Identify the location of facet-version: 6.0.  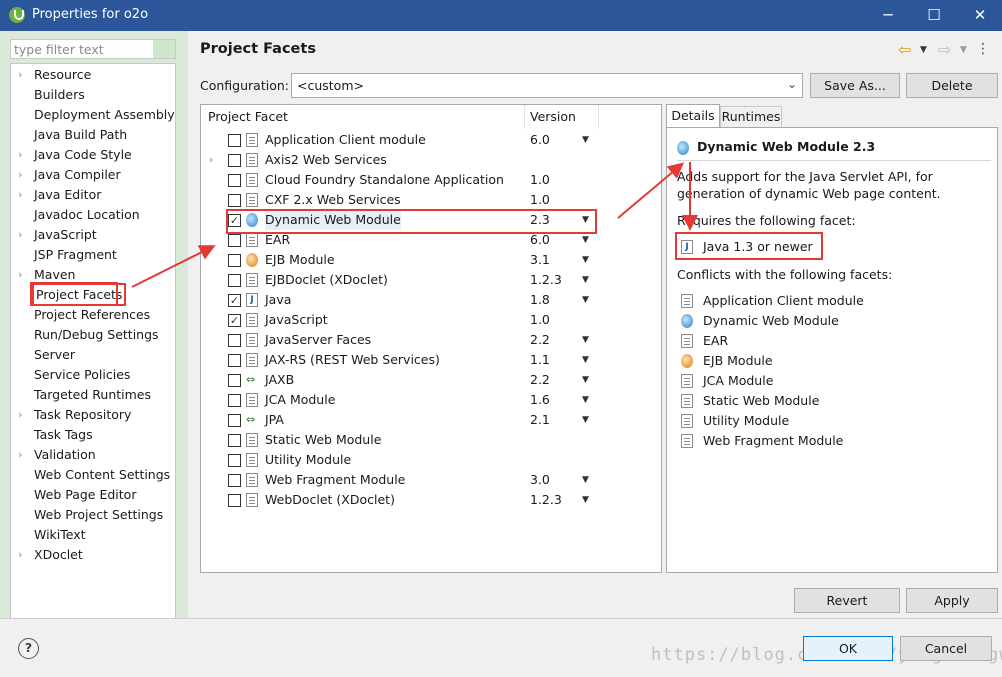
(540, 140).